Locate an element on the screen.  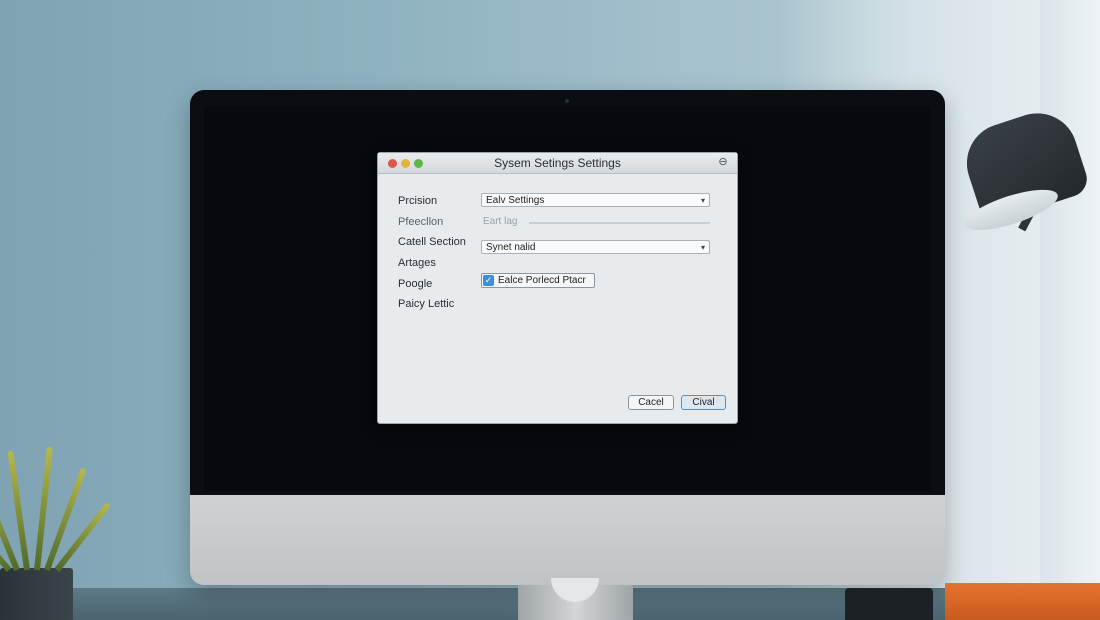
row-label-policy: Paicy Lettic is located at coordinates (426, 304).